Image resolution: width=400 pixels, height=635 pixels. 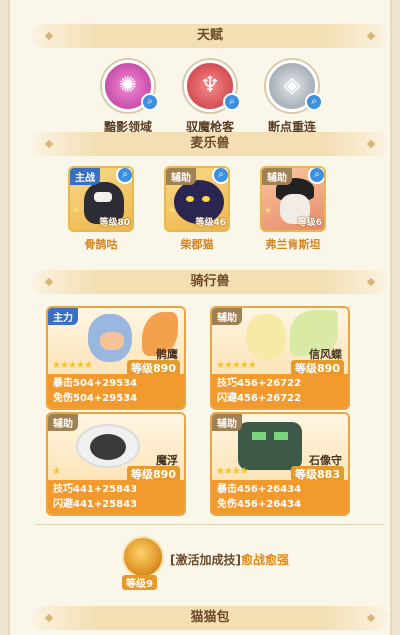 What do you see at coordinates (259, 489) in the screenshot?
I see `mount-stat: 暴击456+26434` at bounding box center [259, 489].